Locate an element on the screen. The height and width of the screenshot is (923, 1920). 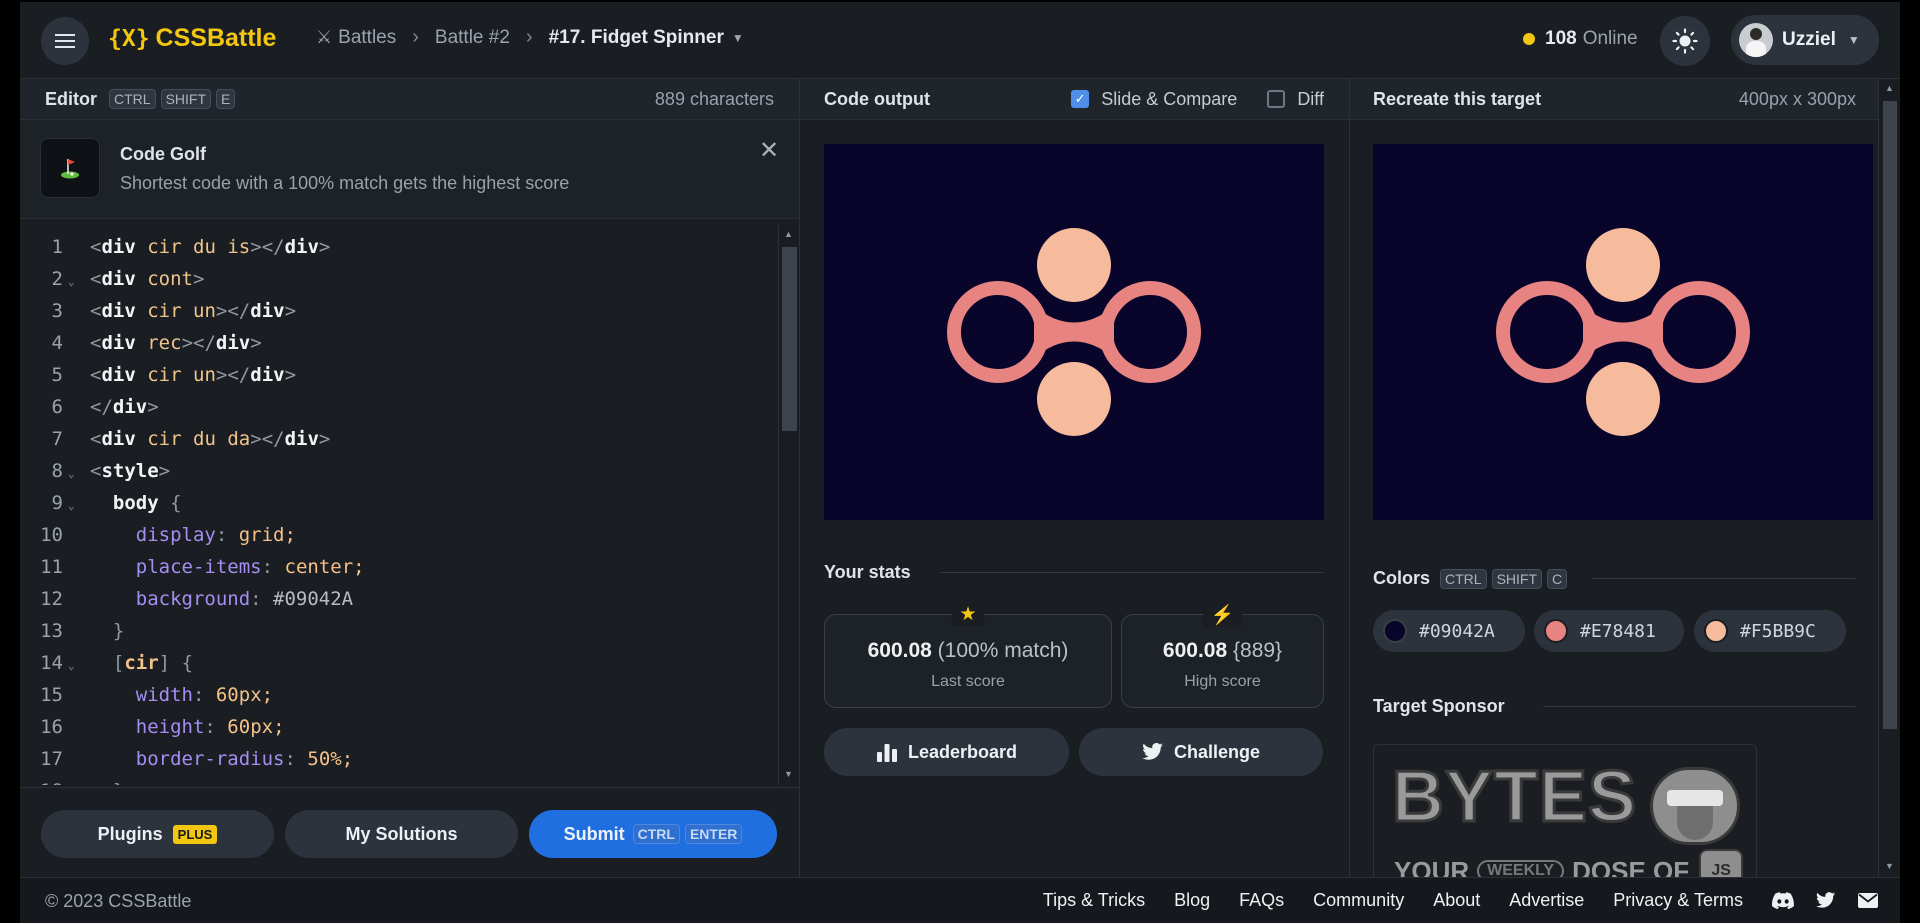
last-score-value: 600.08 is located at coordinates (899, 650).